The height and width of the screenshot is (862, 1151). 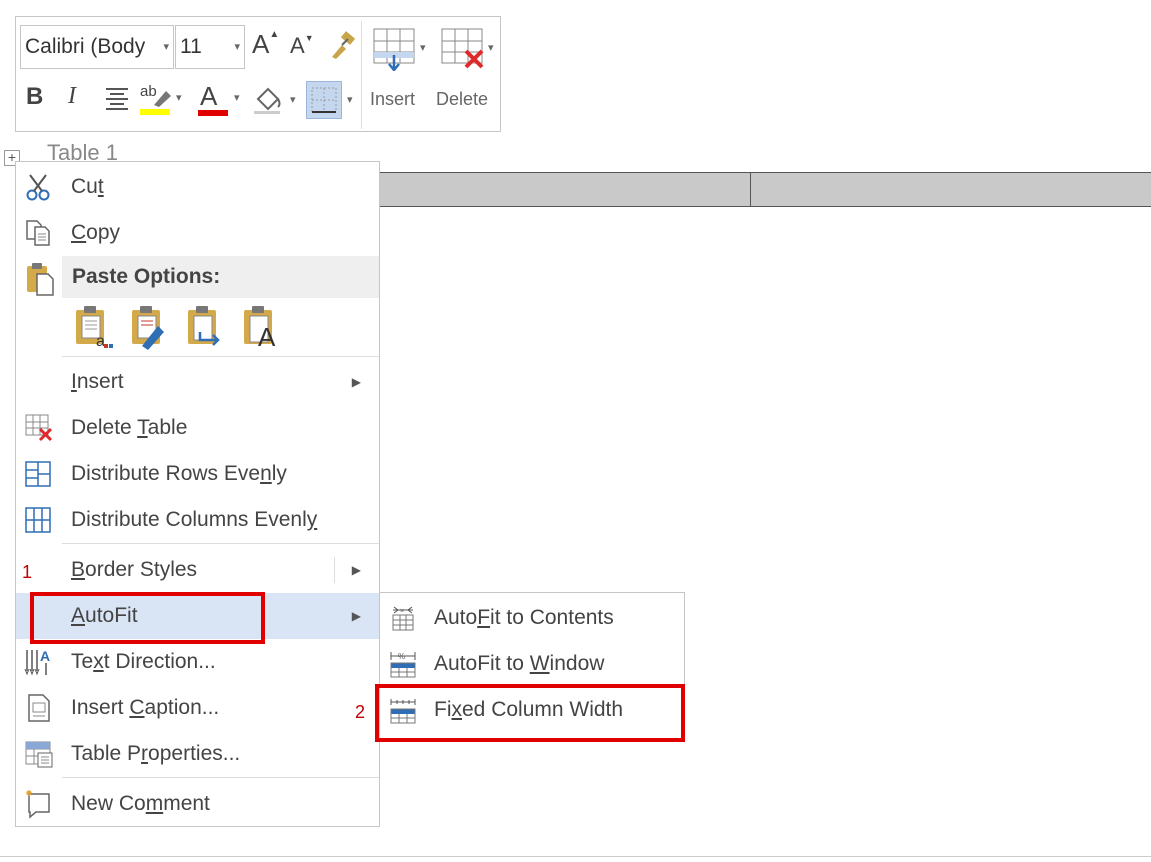 I want to click on table-properties-icon, so click(x=39, y=754).